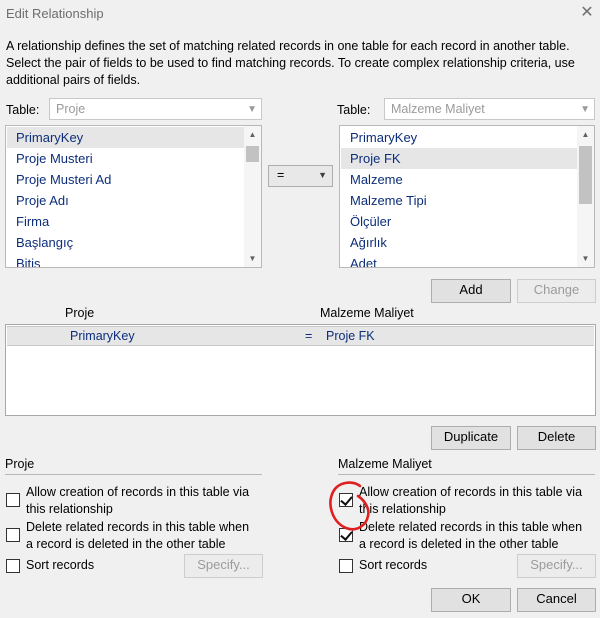  Describe the element at coordinates (556, 438) in the screenshot. I see `delete-button: Delete` at that location.